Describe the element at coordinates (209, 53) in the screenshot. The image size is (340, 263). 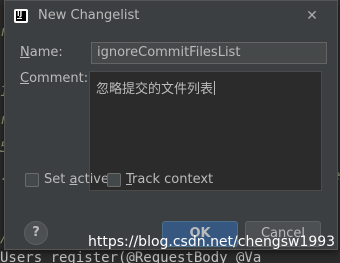
I see `changelist-name-input: ignoreCommitFilesList` at that location.